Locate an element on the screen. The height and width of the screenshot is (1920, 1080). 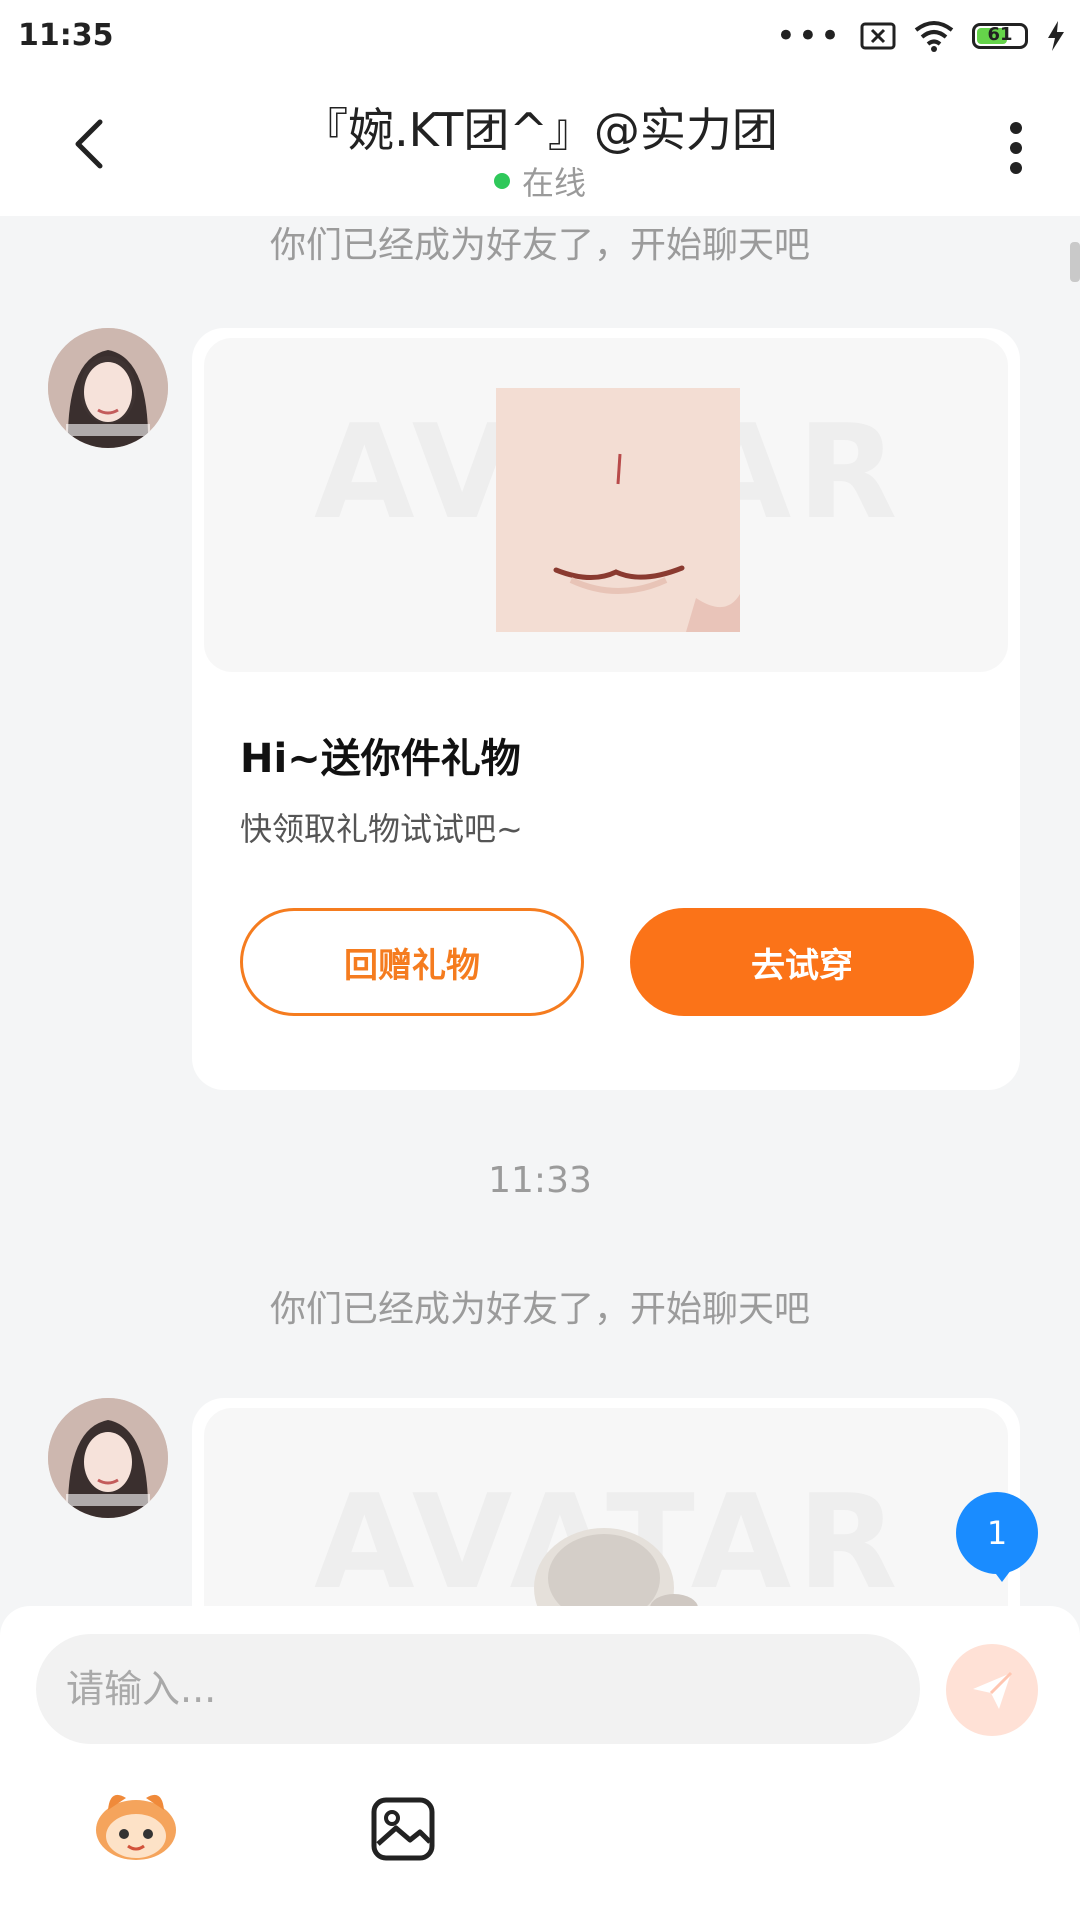
send-icon is located at coordinates (993, 1690).